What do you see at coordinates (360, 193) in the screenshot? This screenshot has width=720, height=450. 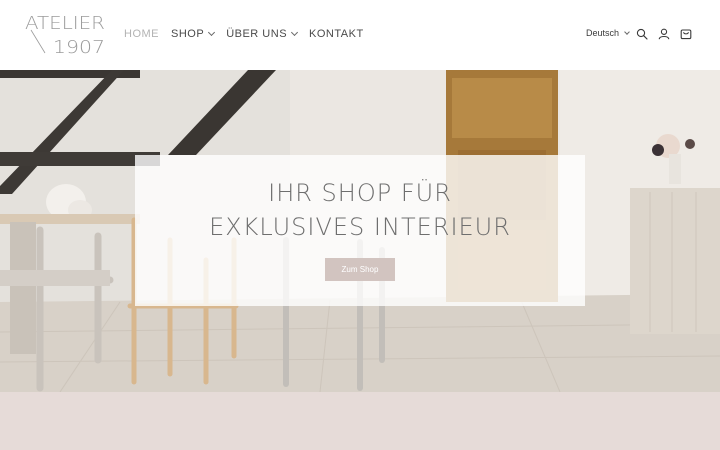 I see `hero-title-line1: IHR SHOP FÜR` at bounding box center [360, 193].